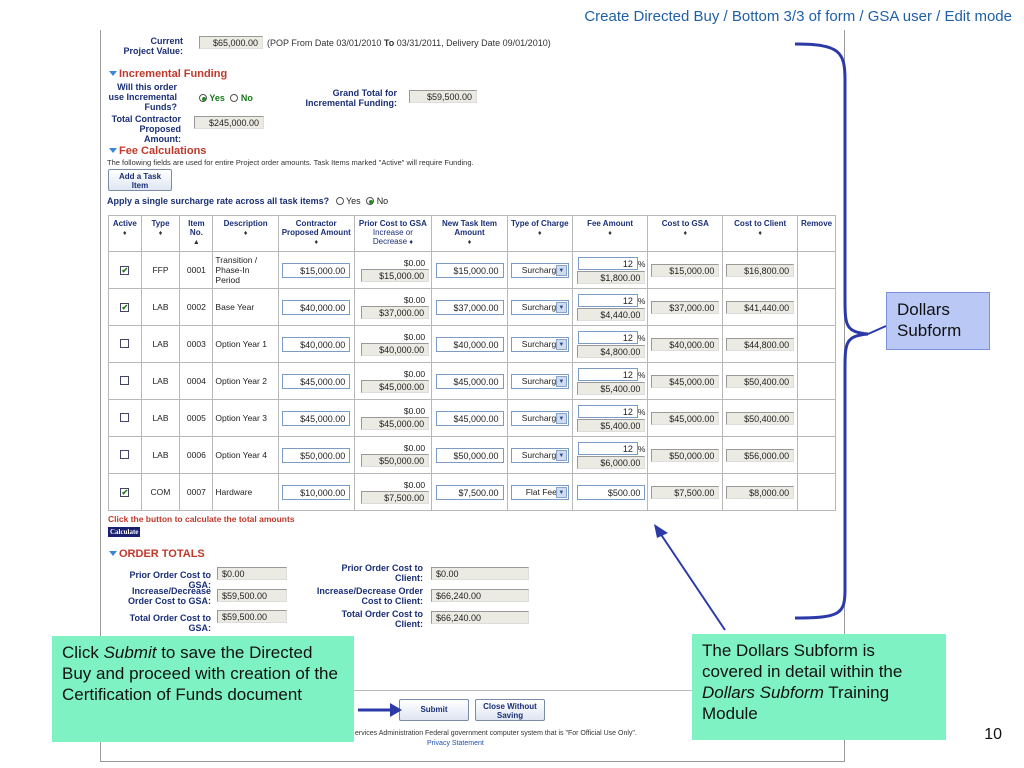 The height and width of the screenshot is (768, 1024). Describe the element at coordinates (339, 201) in the screenshot. I see `surcharge-yes-radio` at that location.